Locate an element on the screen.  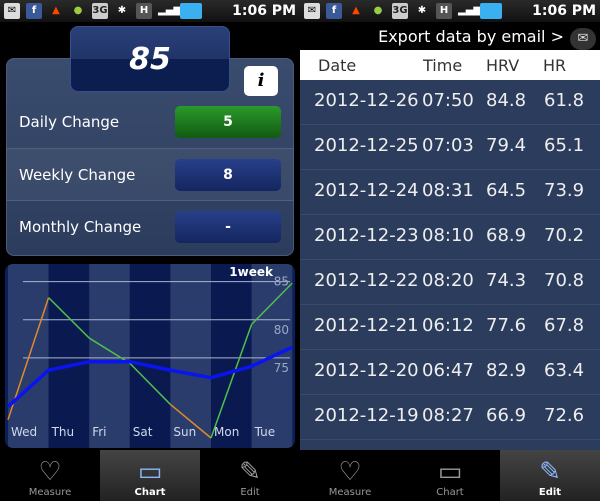
table-row: 2012-12-25 07:03 79.4 65.1 is located at coordinates (450, 147).